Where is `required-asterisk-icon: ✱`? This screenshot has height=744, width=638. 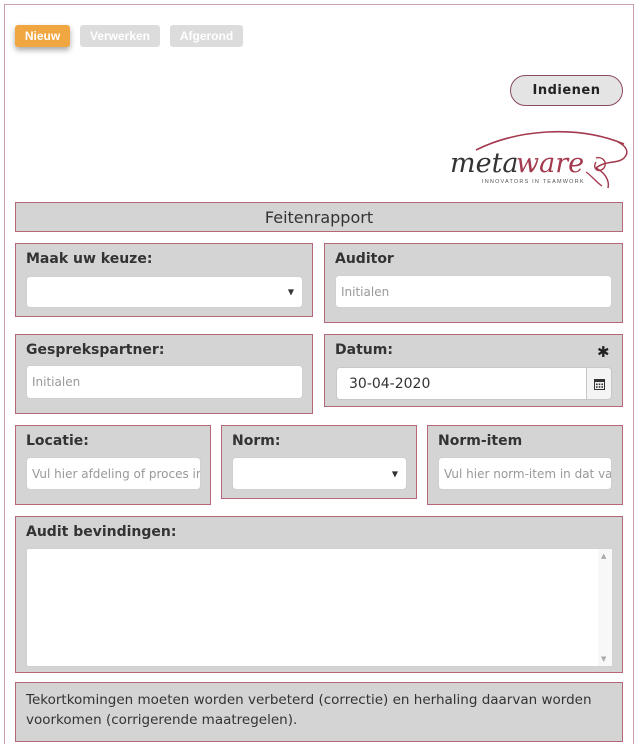 required-asterisk-icon: ✱ is located at coordinates (603, 352).